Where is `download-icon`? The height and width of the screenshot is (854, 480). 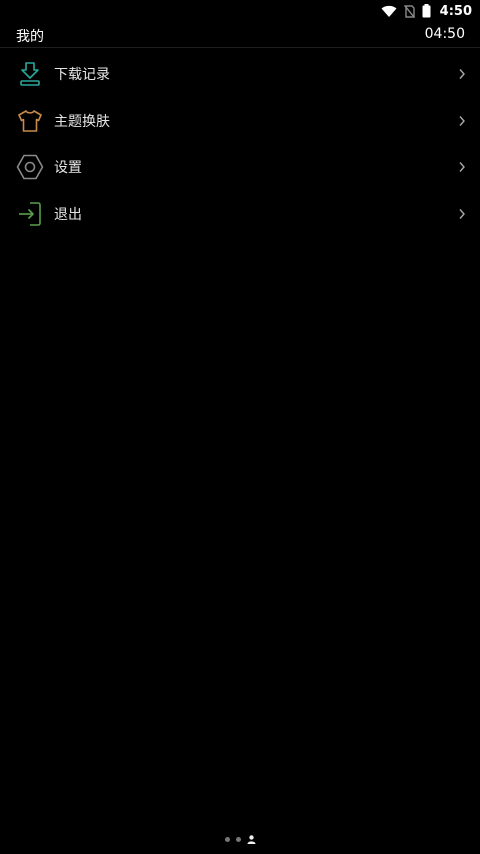
download-icon is located at coordinates (30, 74).